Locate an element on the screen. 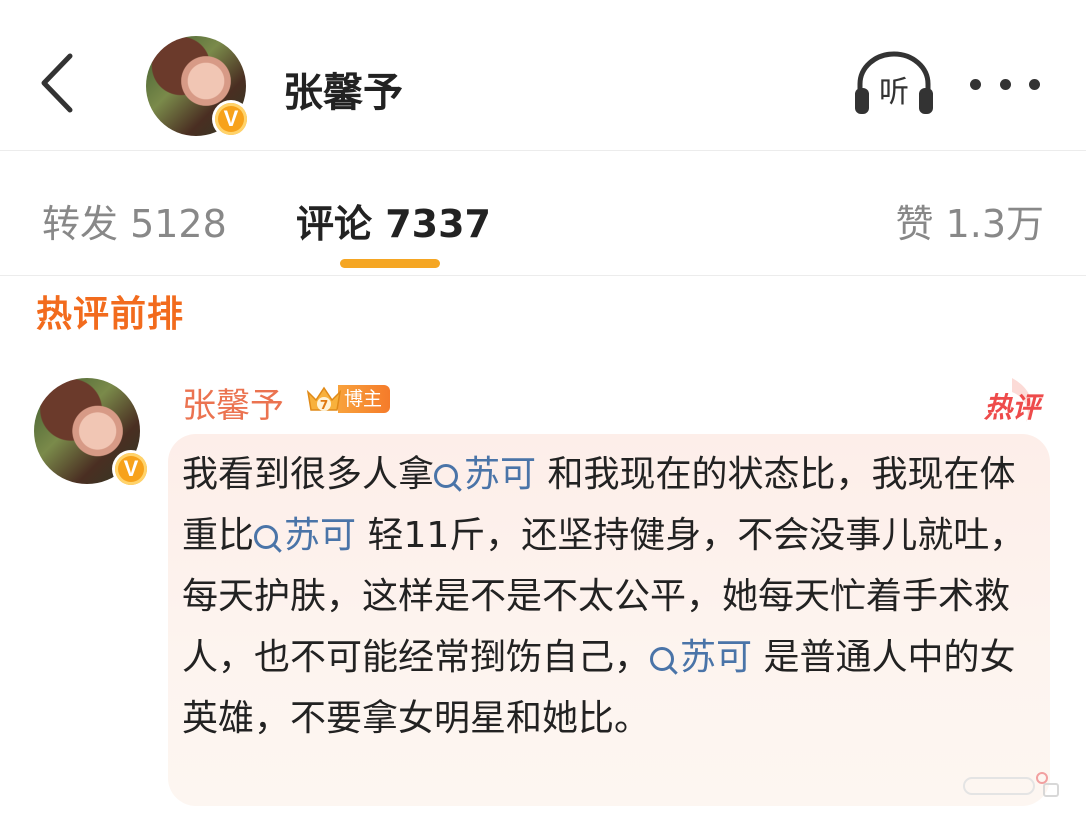 This screenshot has width=1086, height=814. section-title: 热评前排 is located at coordinates (110, 314).